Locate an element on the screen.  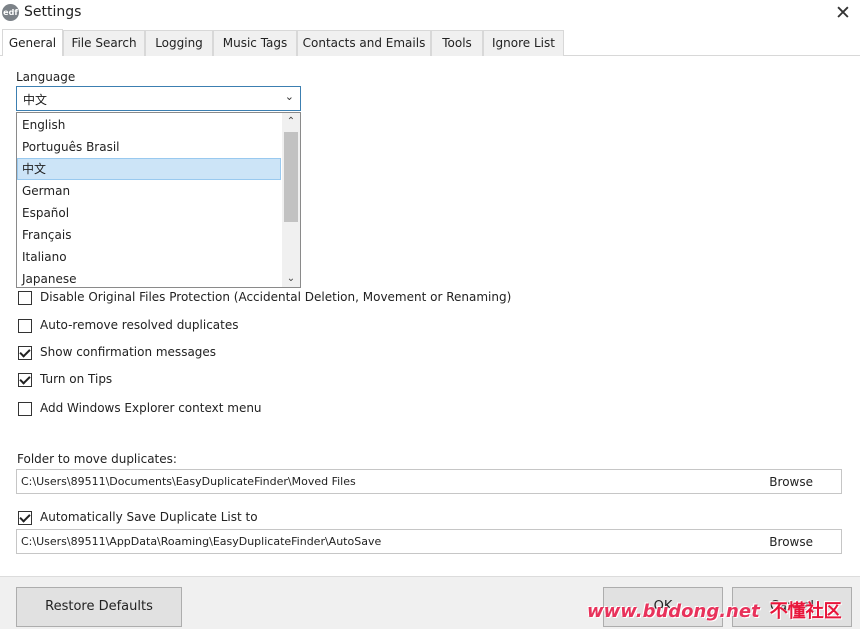
confirmation-messages-label: Show confirmation messages is located at coordinates (128, 352).